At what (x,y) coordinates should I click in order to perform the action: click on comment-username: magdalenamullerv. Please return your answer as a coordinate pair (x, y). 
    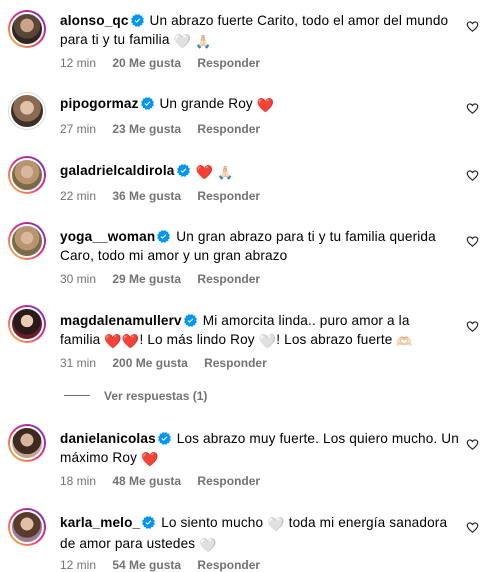
    Looking at the image, I should click on (121, 320).